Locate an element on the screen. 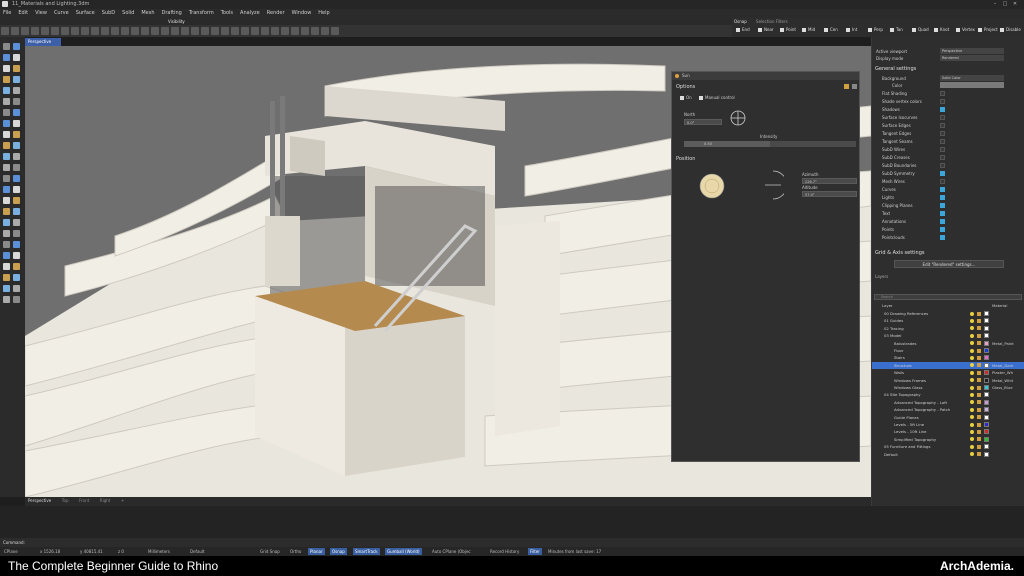 The height and width of the screenshot is (576, 1024). grid-snap-toggle: Grid Snap is located at coordinates (270, 551).